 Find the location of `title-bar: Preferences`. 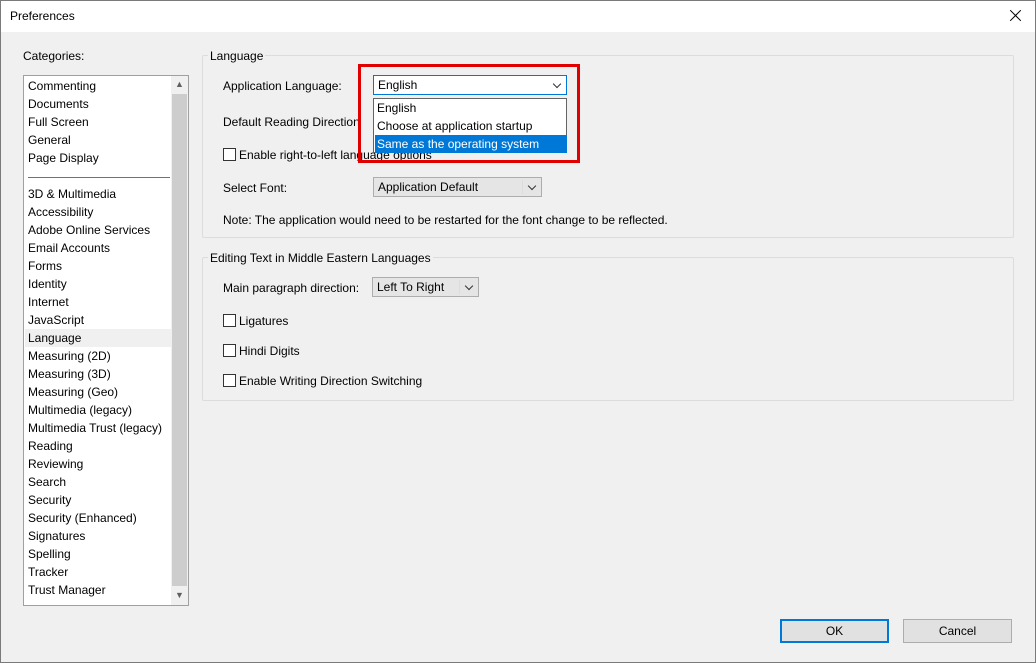

title-bar: Preferences is located at coordinates (518, 16).